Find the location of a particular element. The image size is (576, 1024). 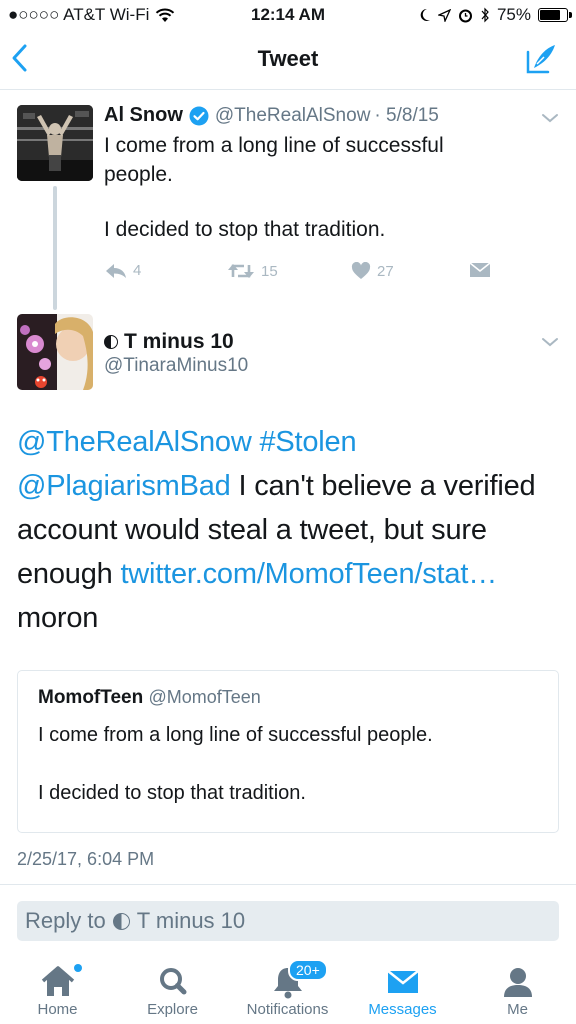

new-content-indicator is located at coordinates (78, 968).